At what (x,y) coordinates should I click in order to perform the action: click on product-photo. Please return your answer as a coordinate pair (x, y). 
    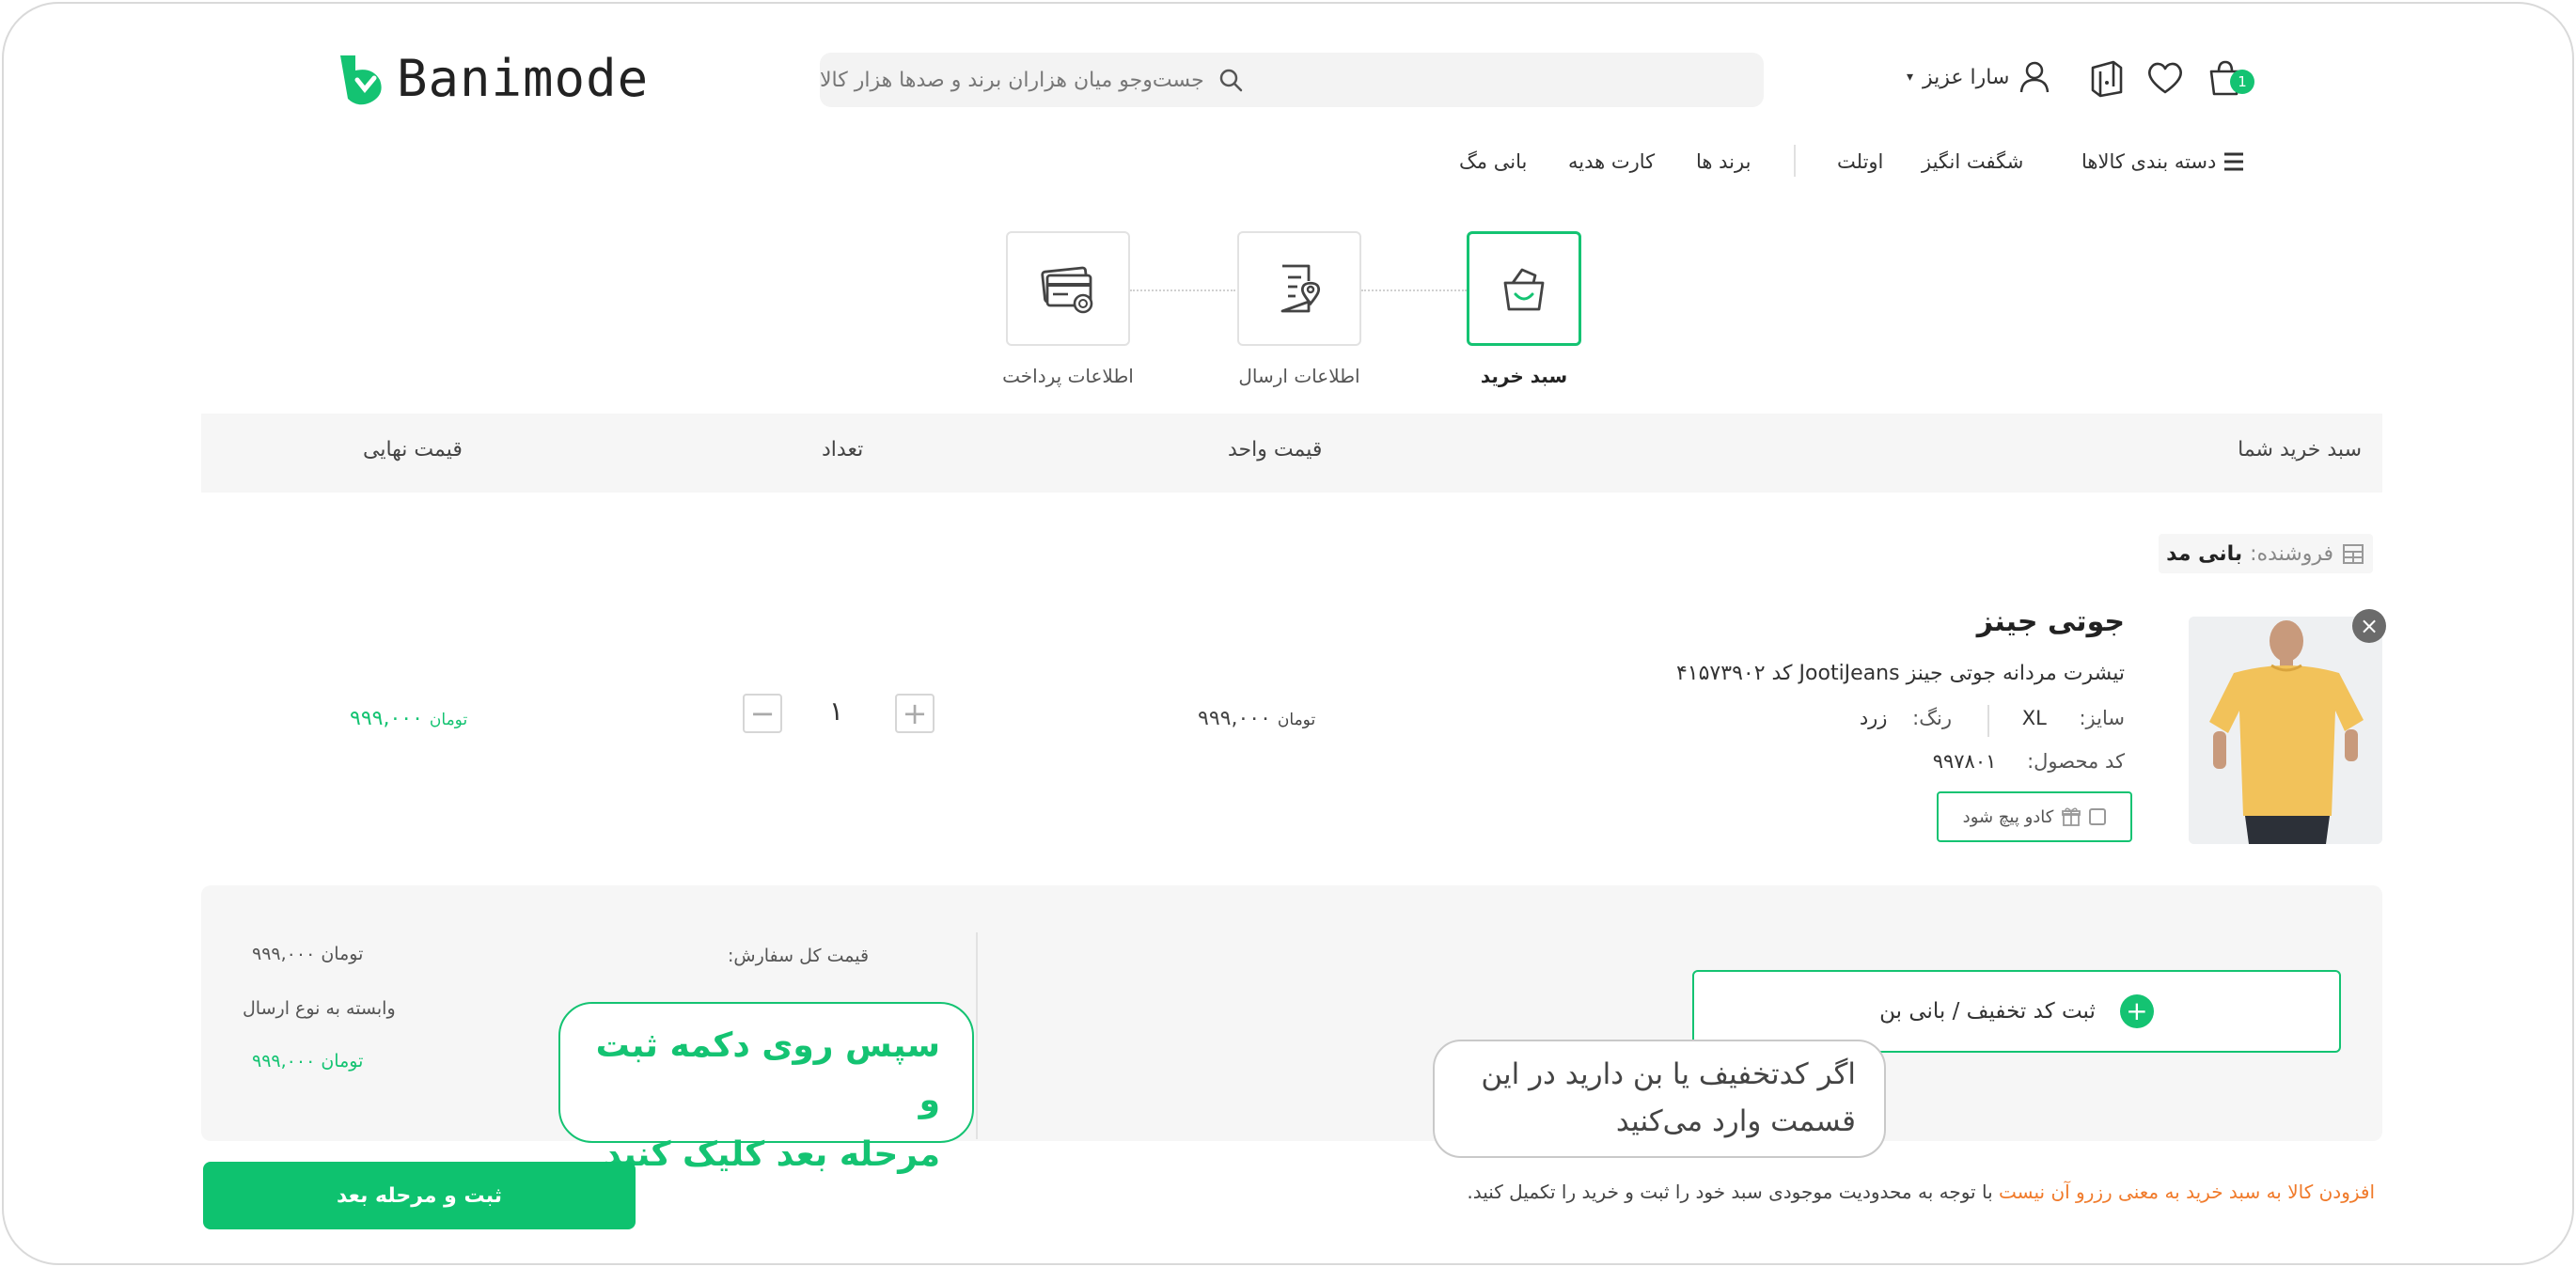
    Looking at the image, I should click on (2286, 730).